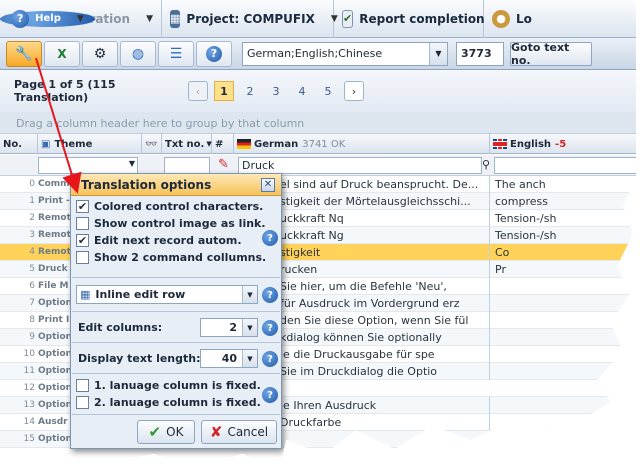  What do you see at coordinates (564, 184) in the screenshot?
I see `row-english-text: The anch` at bounding box center [564, 184].